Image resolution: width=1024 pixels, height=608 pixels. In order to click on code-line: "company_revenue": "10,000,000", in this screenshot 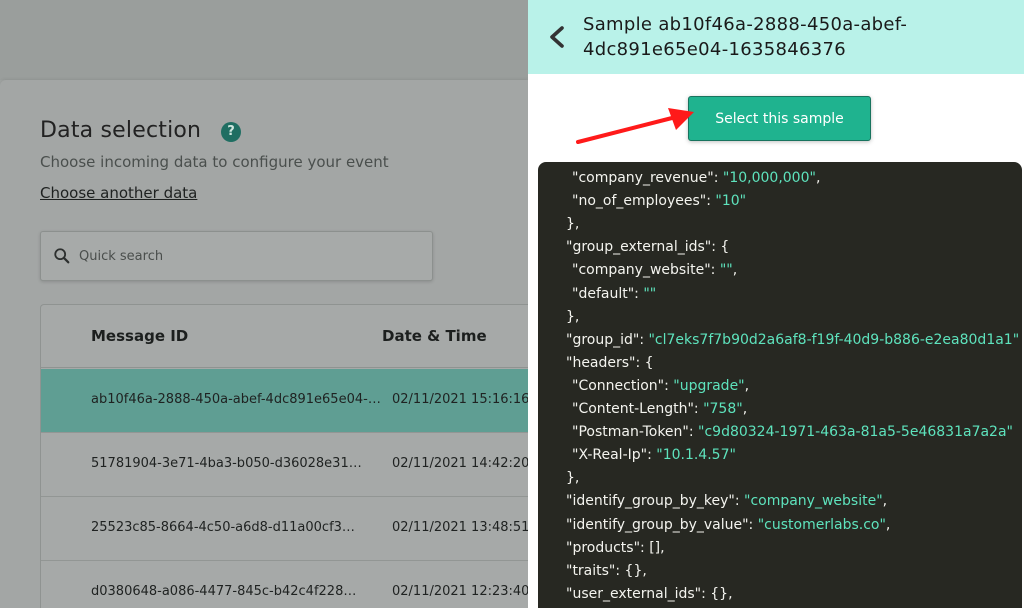, I will do `click(696, 178)`.